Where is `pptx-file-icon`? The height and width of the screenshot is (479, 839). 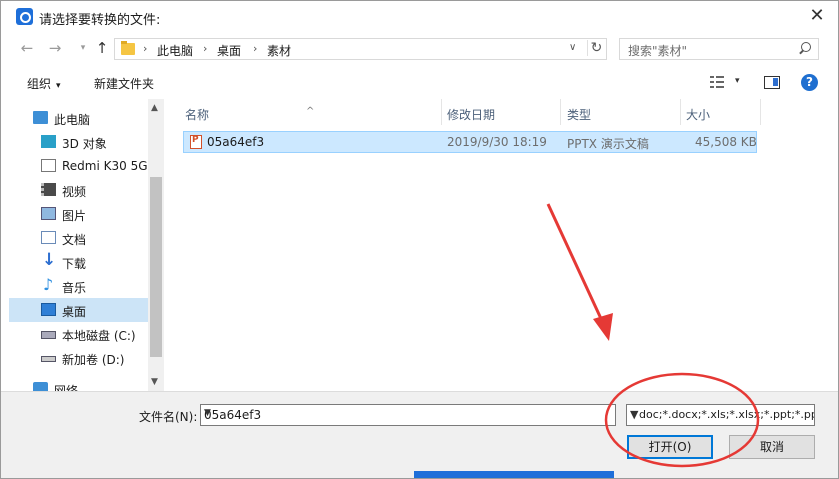
pptx-file-icon is located at coordinates (196, 142).